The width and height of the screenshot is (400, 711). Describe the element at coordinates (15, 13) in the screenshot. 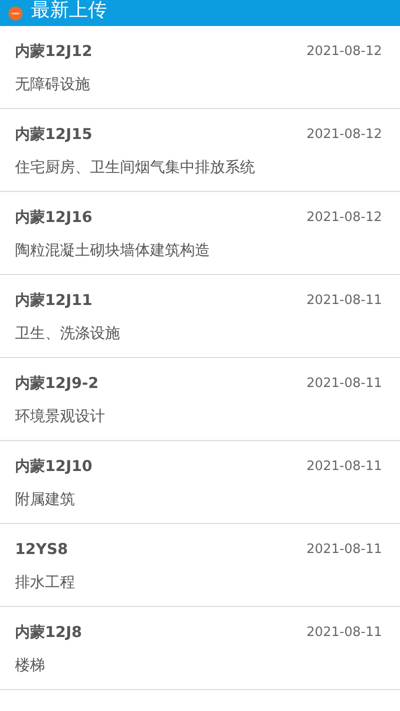

I see `logo-icon` at that location.